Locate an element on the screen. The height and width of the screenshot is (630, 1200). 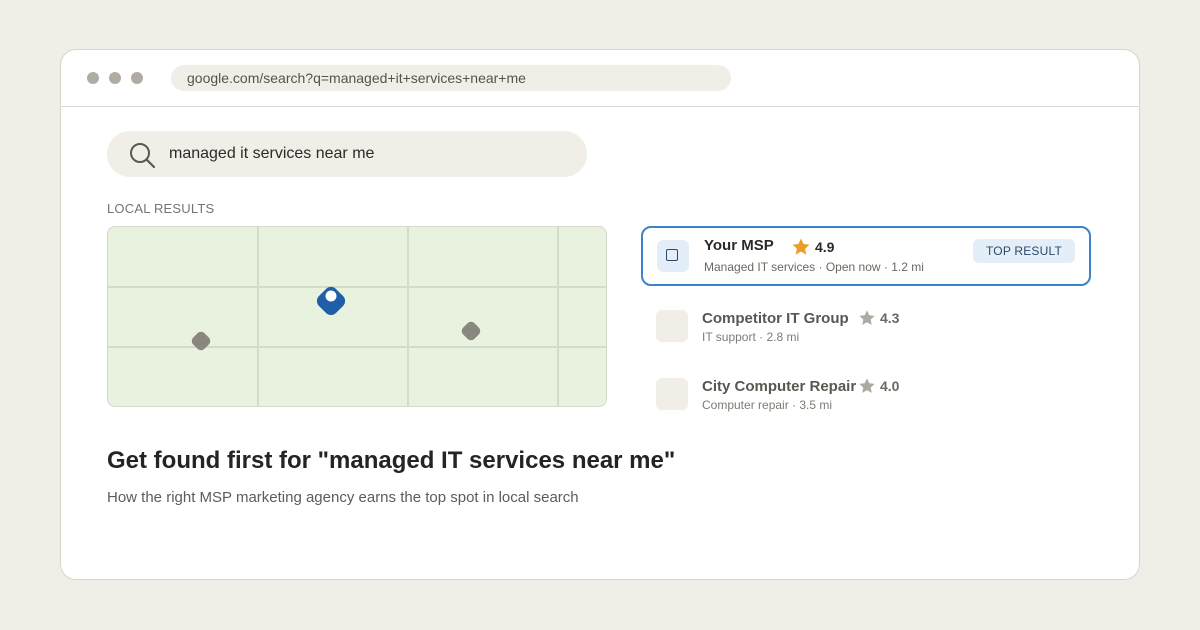
window-close-dot is located at coordinates (93, 78).